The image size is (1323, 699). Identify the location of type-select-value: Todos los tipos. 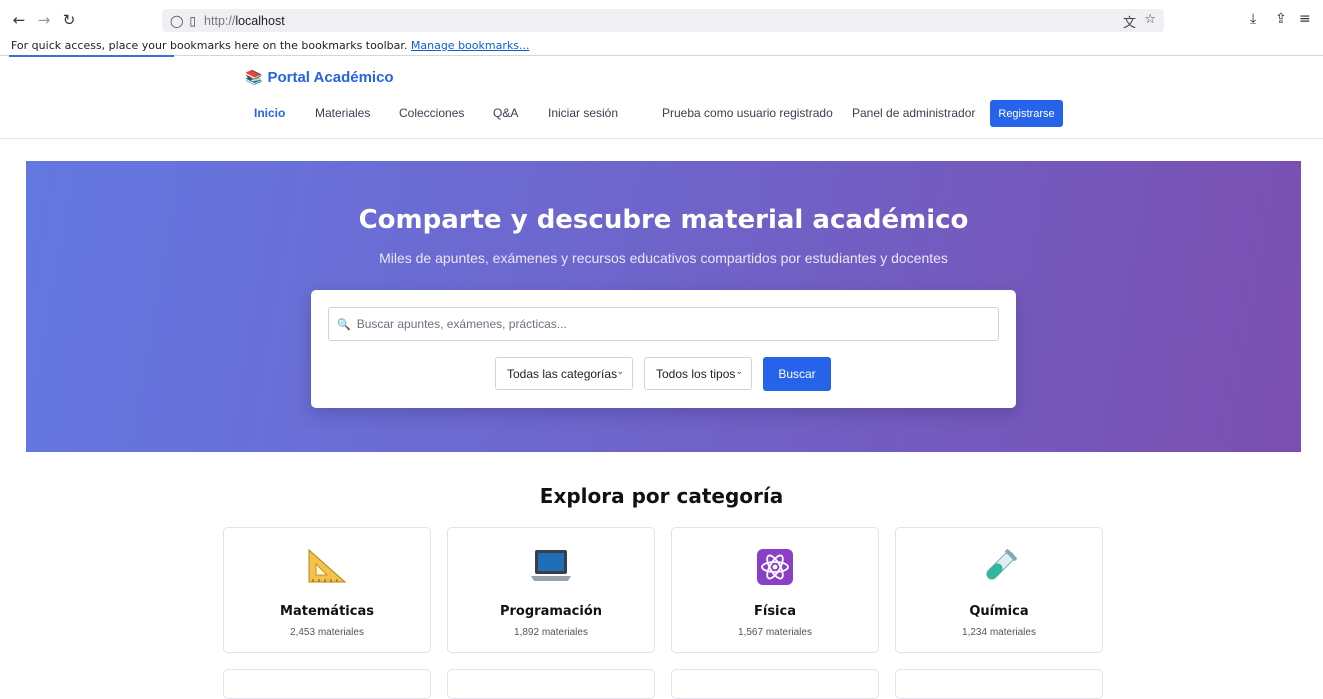
(696, 373).